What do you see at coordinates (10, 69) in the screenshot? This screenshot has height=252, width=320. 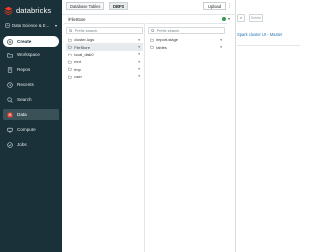 I see `repo-icon` at bounding box center [10, 69].